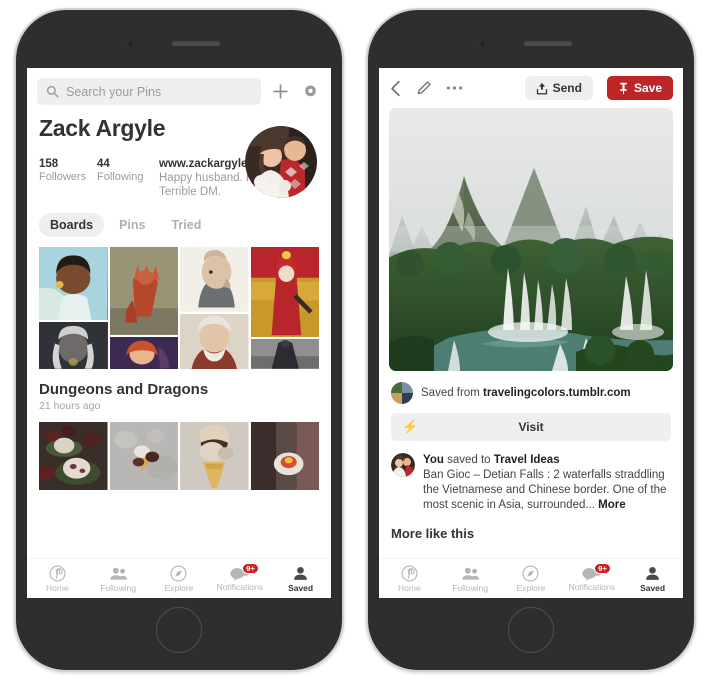 The width and height of the screenshot is (712, 680). I want to click on chevron-left-icon, so click(395, 88).